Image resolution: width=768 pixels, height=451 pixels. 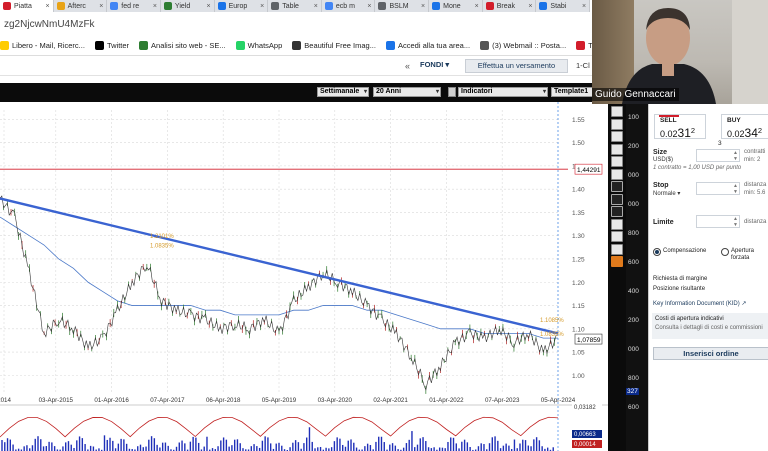 What do you see at coordinates (563, 6) in the screenshot?
I see `browser-tab: Stabi ×` at bounding box center [563, 6].